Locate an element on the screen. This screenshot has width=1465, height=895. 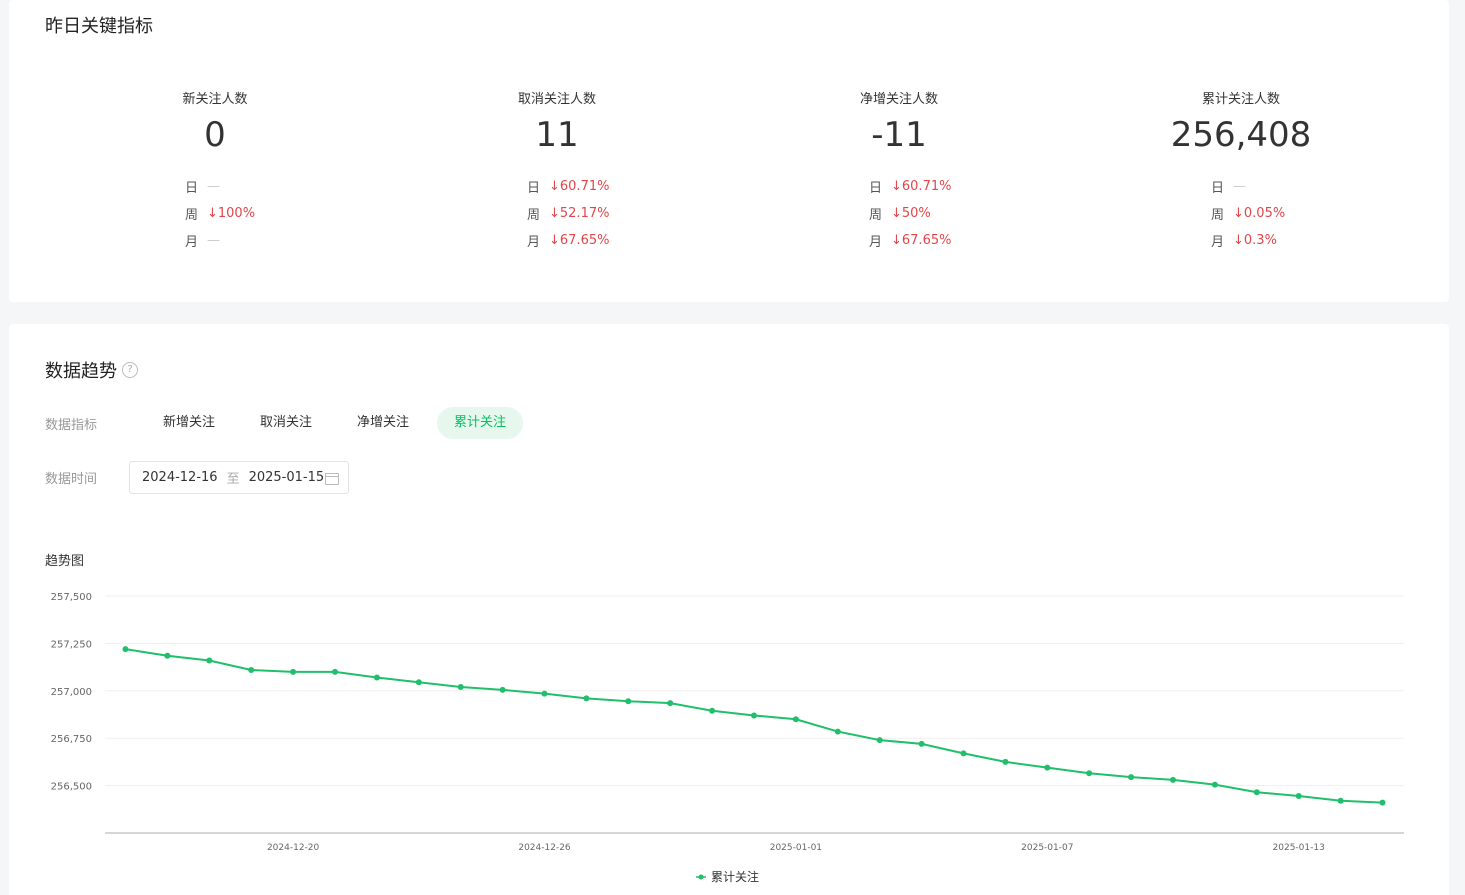
x-tick-label: 2025-01-01 is located at coordinates (796, 848).